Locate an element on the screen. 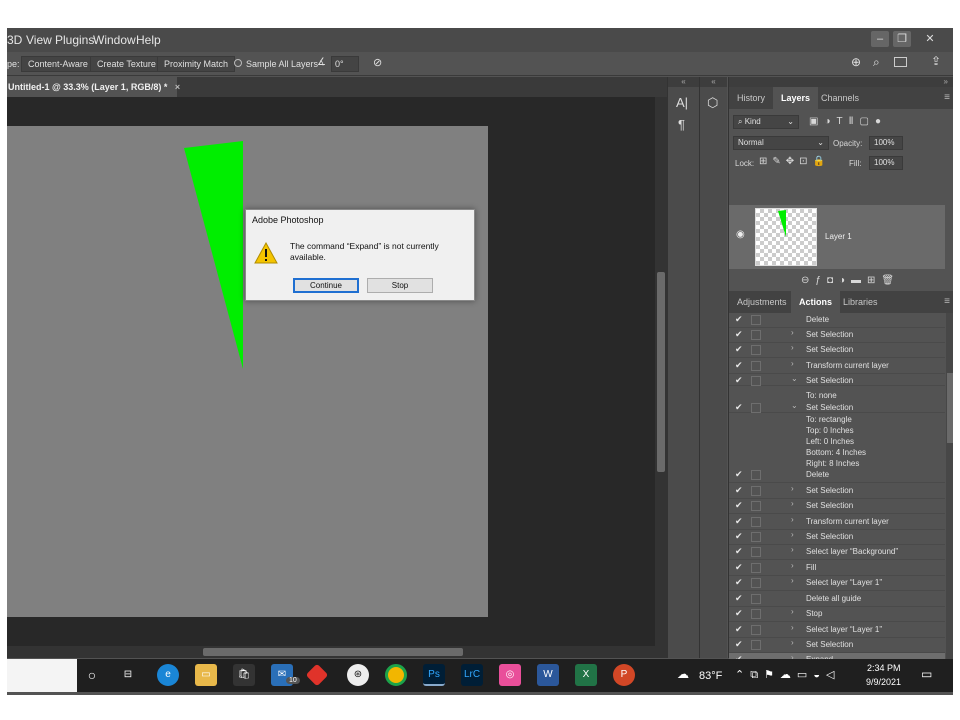 The width and height of the screenshot is (960, 720). stop-button: Stop is located at coordinates (400, 285).